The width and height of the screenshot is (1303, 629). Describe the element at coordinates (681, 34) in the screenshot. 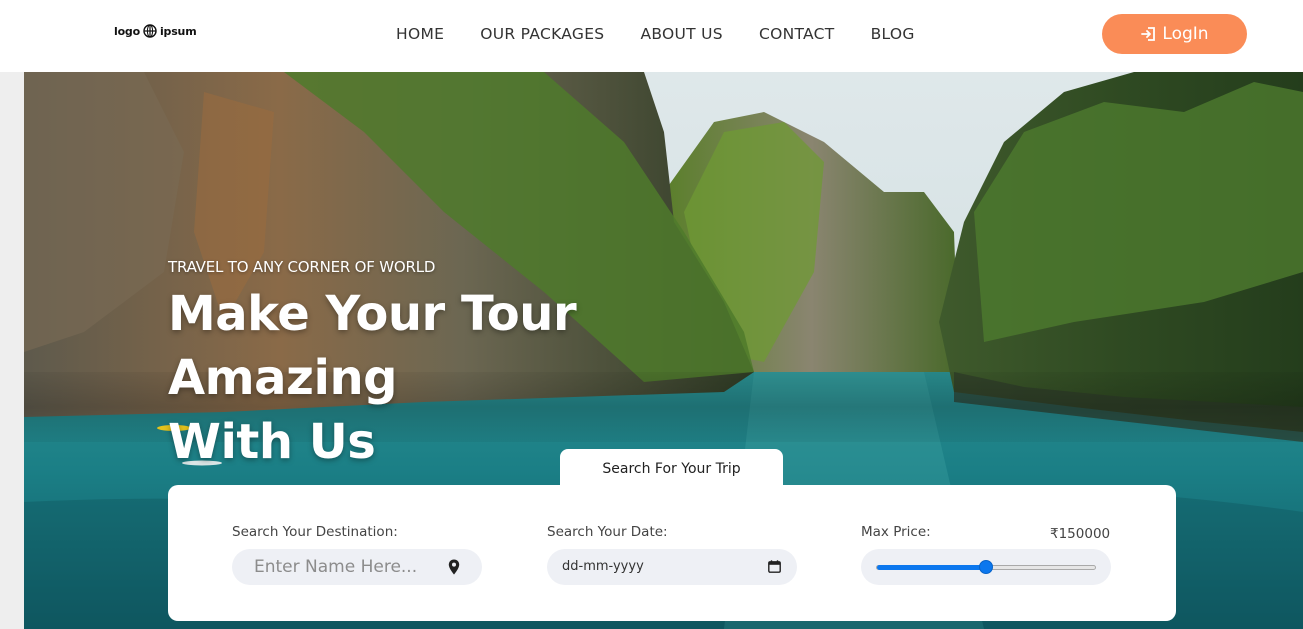

I see `nav-about-us: ABOUT US` at that location.